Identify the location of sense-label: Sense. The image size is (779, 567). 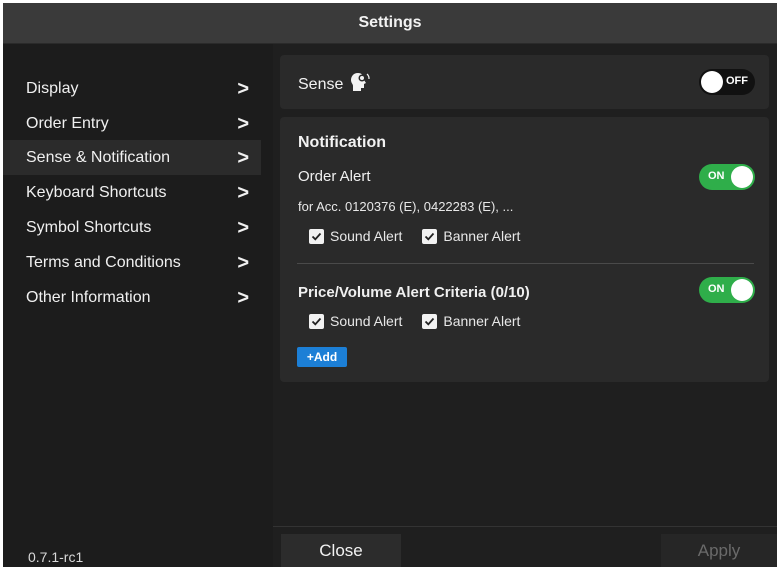
(321, 84).